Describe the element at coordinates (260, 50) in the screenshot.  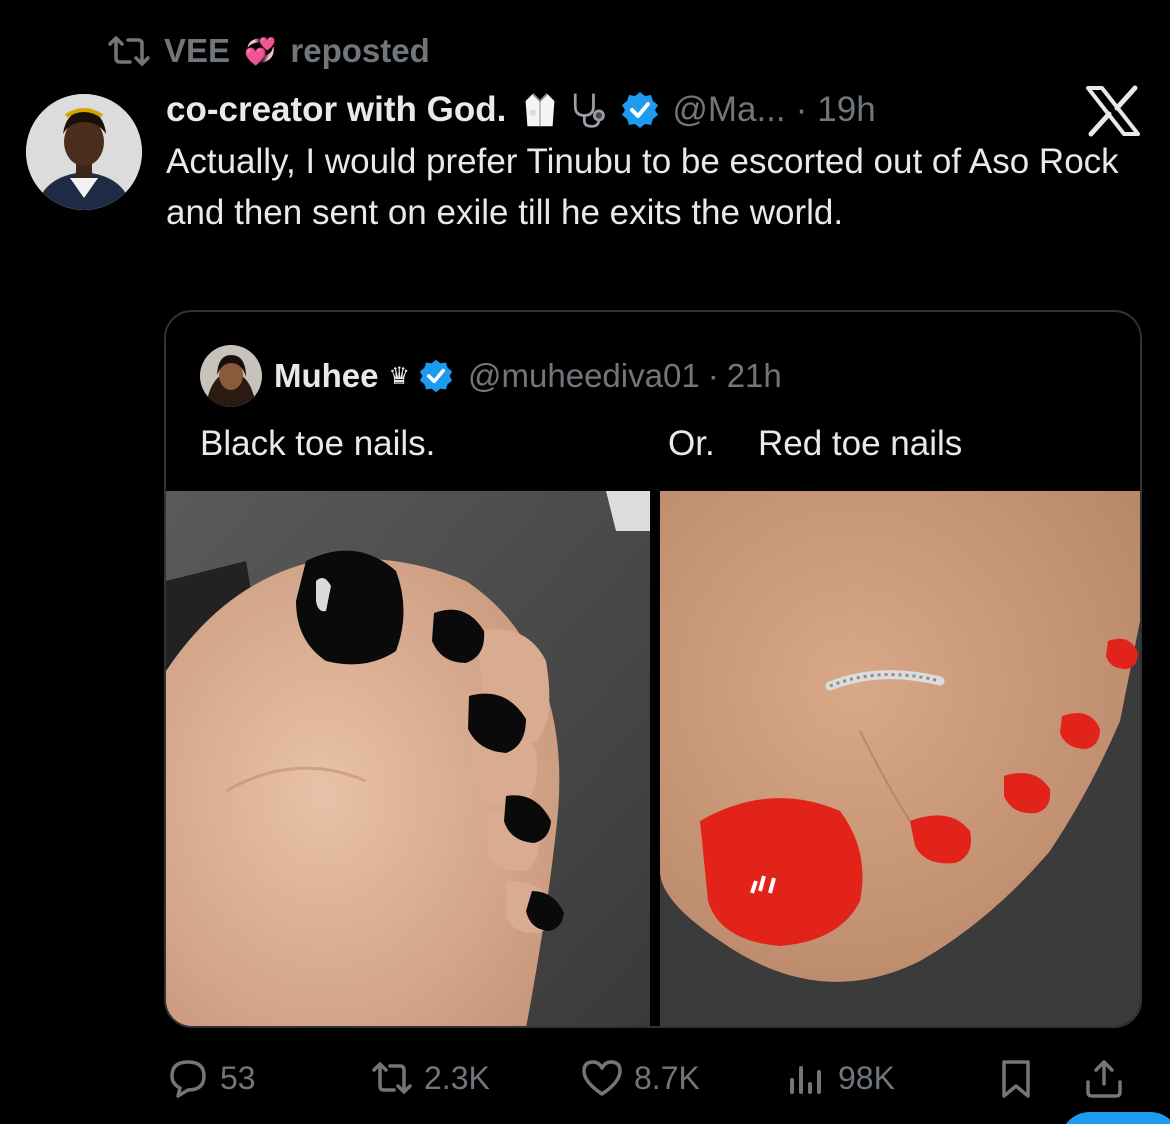
I see `repost-user-emoji: 💞` at that location.